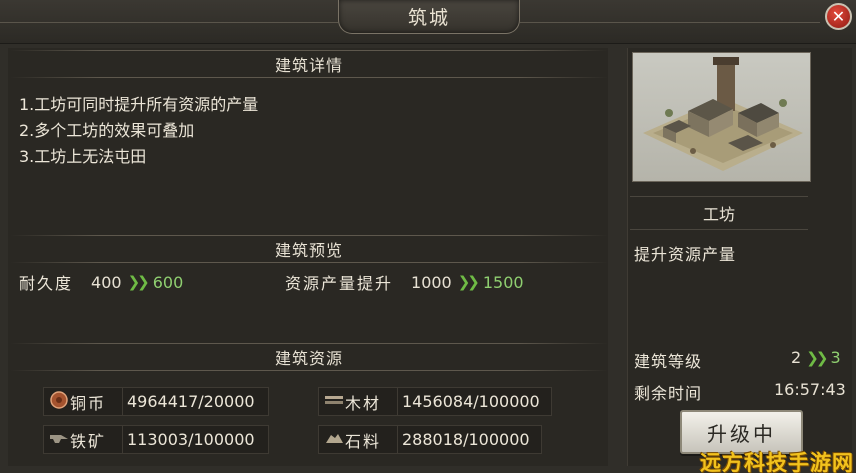  I want to click on preview-header: 建筑预览, so click(309, 249).